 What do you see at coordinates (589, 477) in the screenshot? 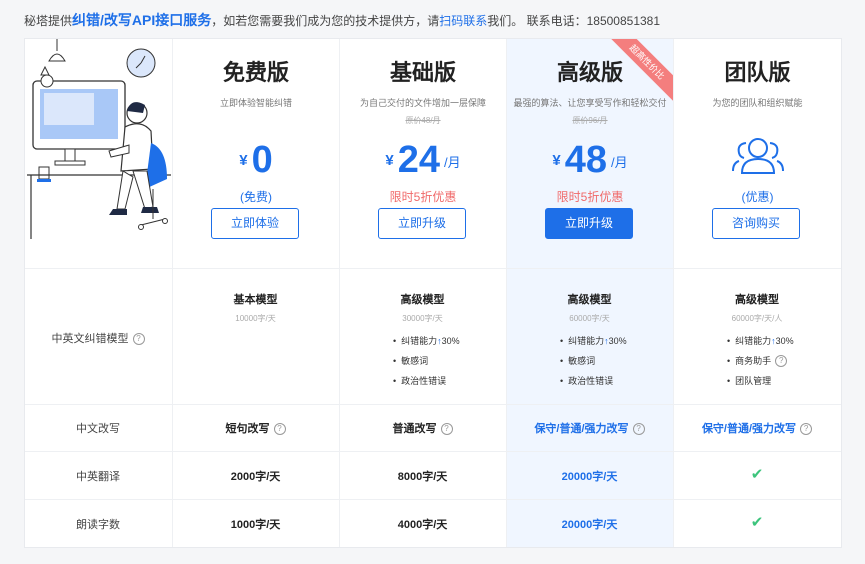
I see `translate-value: 20000字/天` at bounding box center [589, 477].